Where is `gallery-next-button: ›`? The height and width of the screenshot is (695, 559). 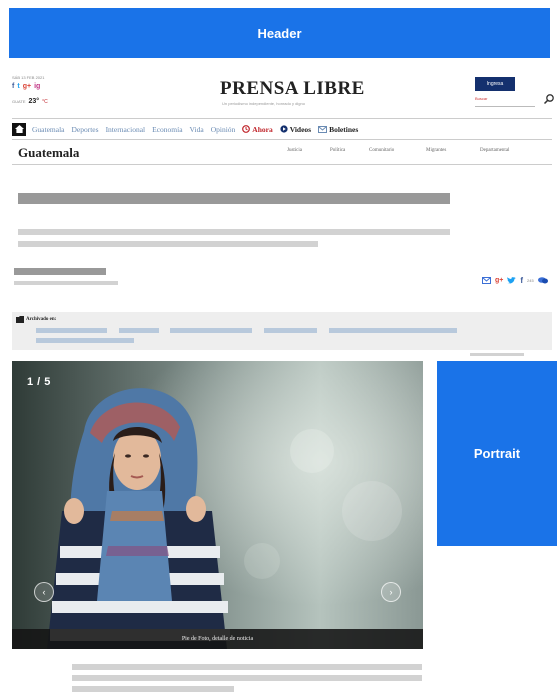 gallery-next-button: › is located at coordinates (391, 592).